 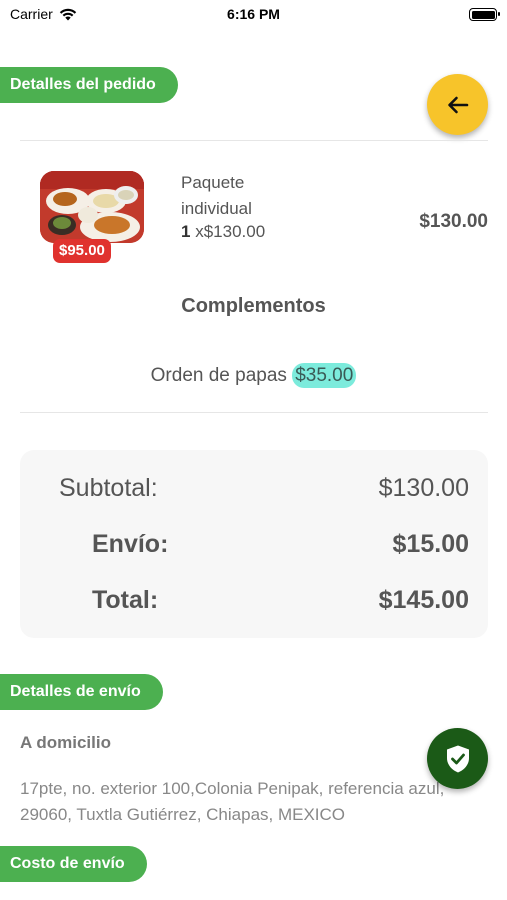 What do you see at coordinates (218, 375) in the screenshot?
I see `complement-label: Orden de papas` at bounding box center [218, 375].